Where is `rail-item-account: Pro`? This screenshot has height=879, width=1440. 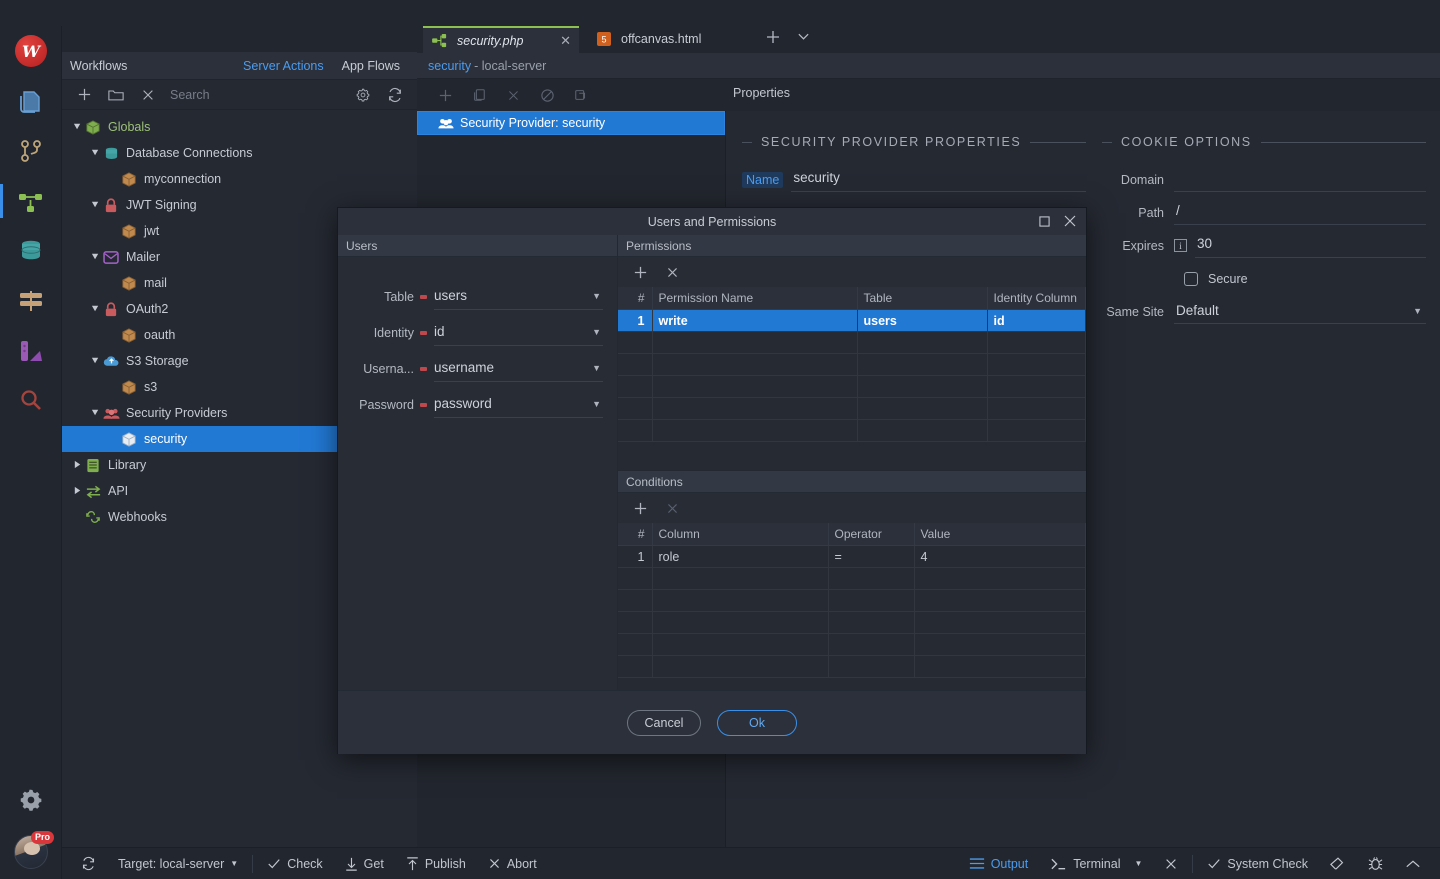
rail-item-account: Pro is located at coordinates (31, 852).